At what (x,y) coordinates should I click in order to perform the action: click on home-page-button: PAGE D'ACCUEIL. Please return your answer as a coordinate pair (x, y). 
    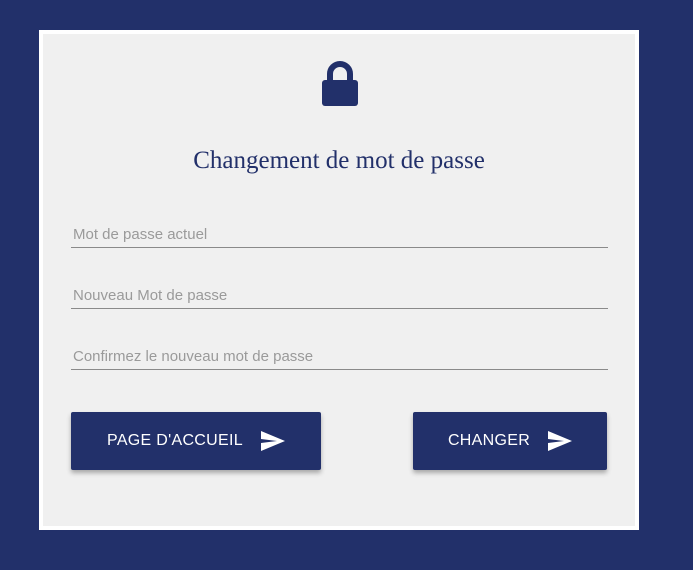
    Looking at the image, I should click on (196, 441).